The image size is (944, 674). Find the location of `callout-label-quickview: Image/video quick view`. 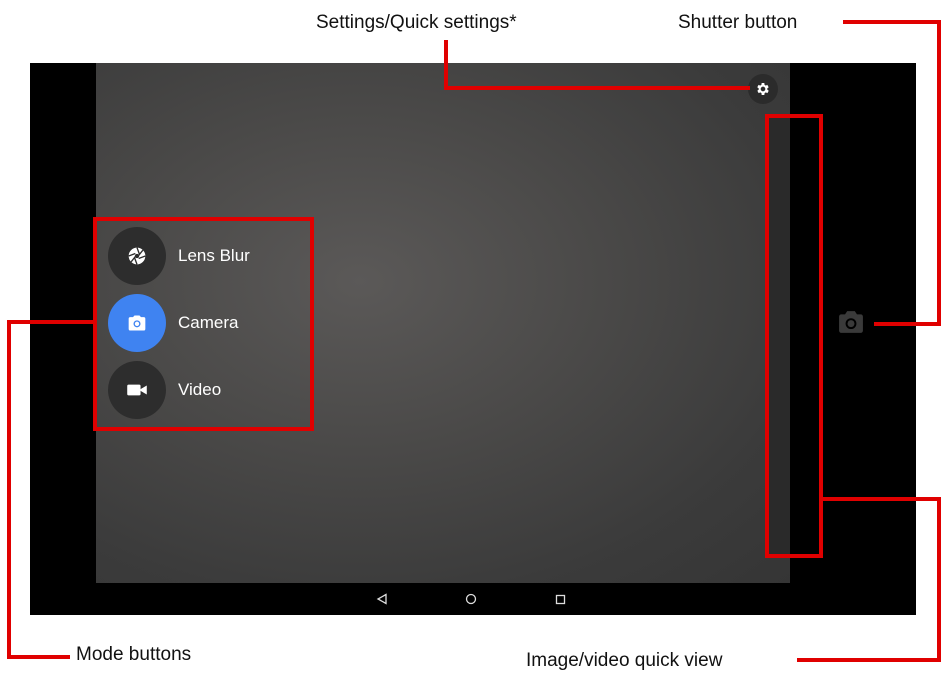

callout-label-quickview: Image/video quick view is located at coordinates (624, 660).